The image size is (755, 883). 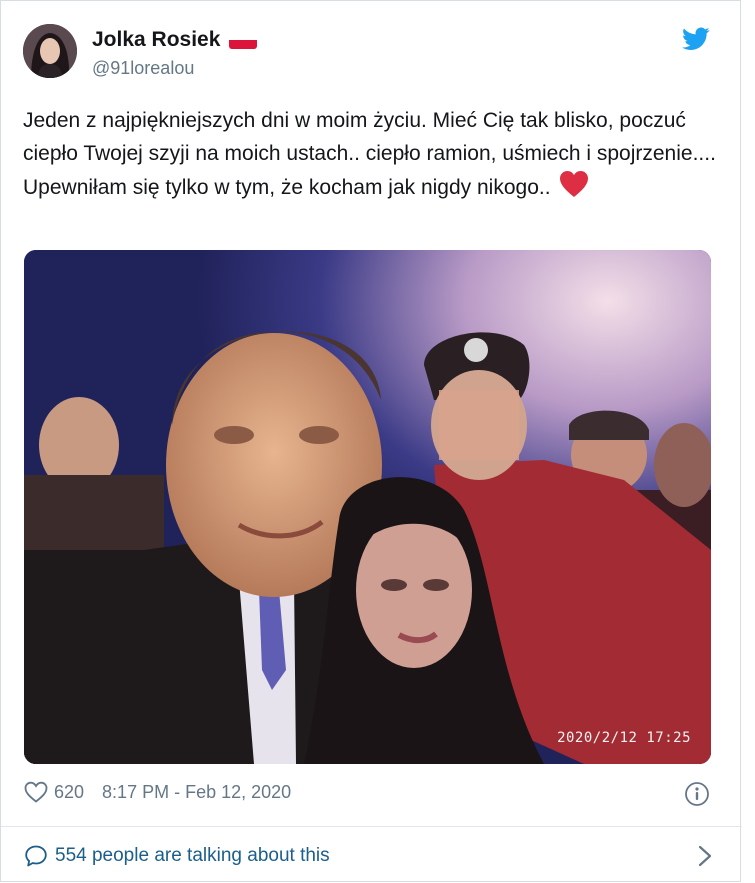 I want to click on tweet-meta-row: 620 8:17 PM - Feb 12, 2020, so click(x=157, y=792).